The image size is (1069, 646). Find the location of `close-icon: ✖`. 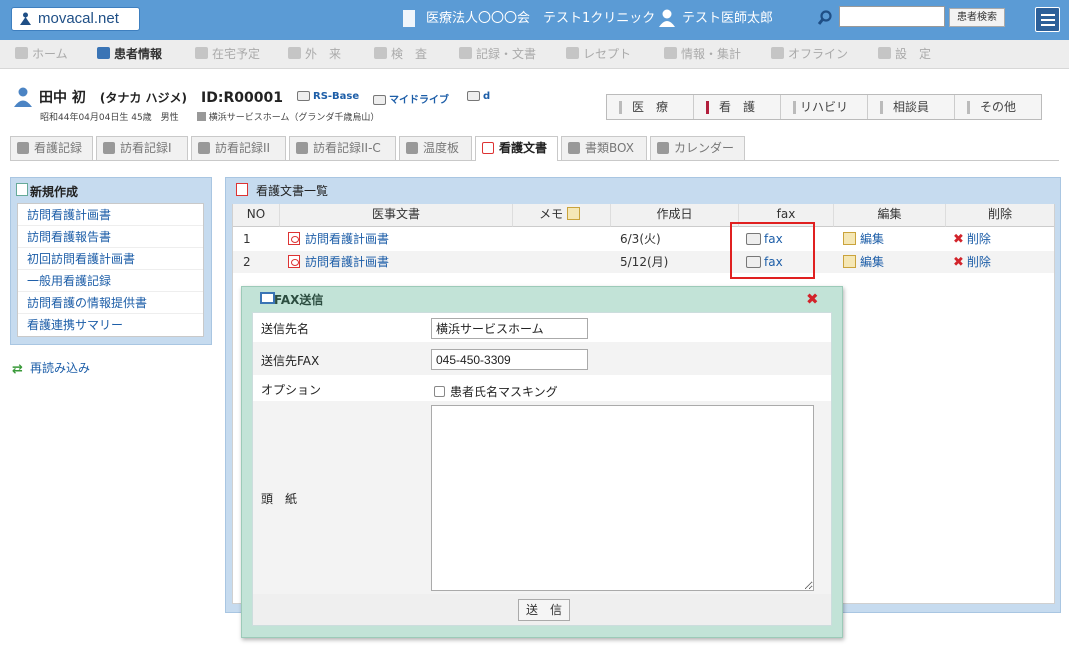

close-icon: ✖ is located at coordinates (812, 299).